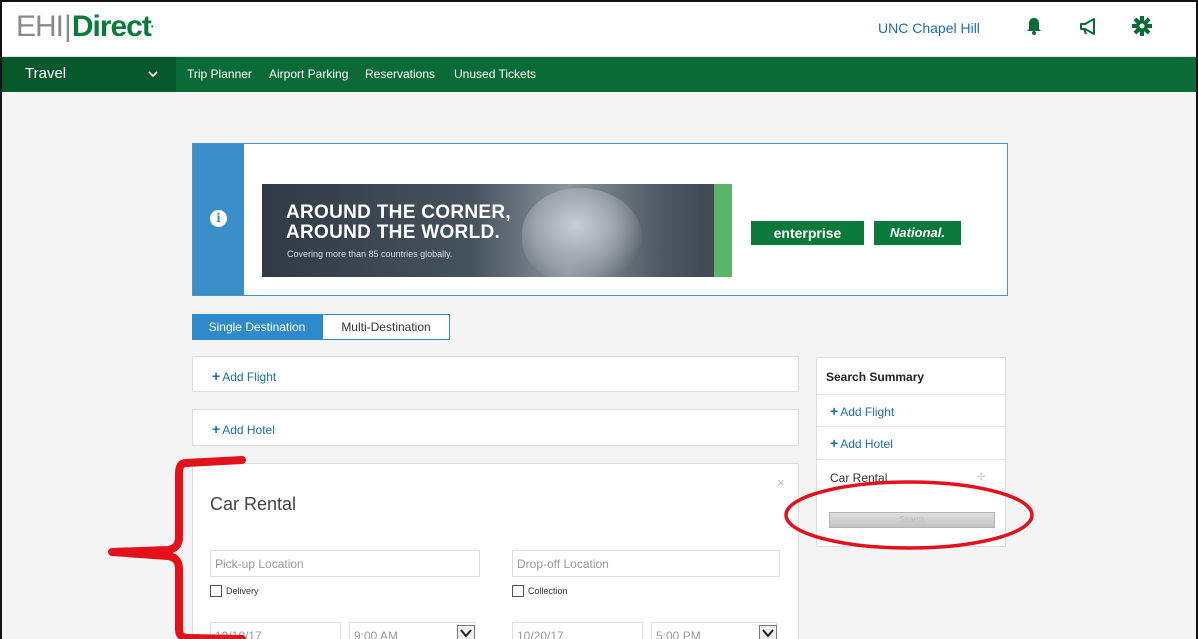 Image resolution: width=1198 pixels, height=639 pixels. What do you see at coordinates (646, 563) in the screenshot?
I see `dropoff-location-input: Drop-off Location` at bounding box center [646, 563].